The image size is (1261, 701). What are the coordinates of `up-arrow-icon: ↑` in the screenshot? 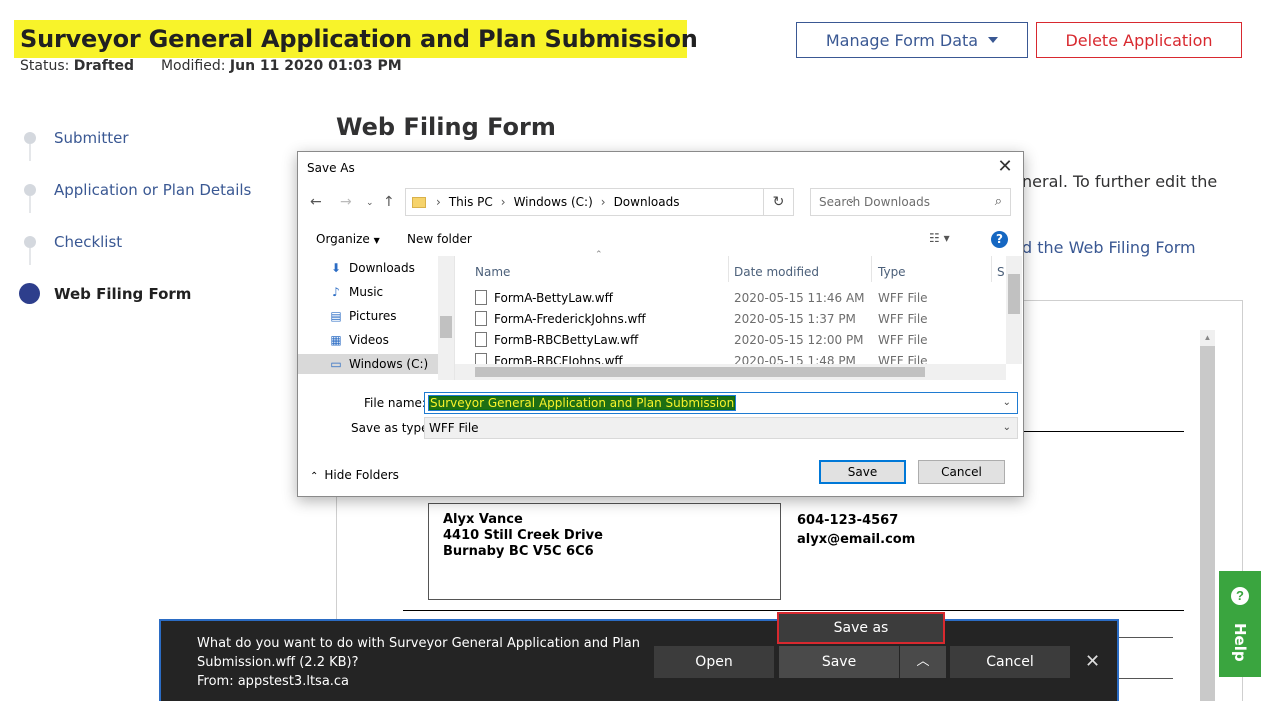 It's located at (389, 202).